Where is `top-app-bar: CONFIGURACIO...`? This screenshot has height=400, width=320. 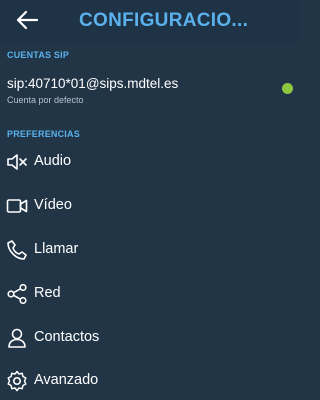 top-app-bar: CONFIGURACIO... is located at coordinates (150, 21).